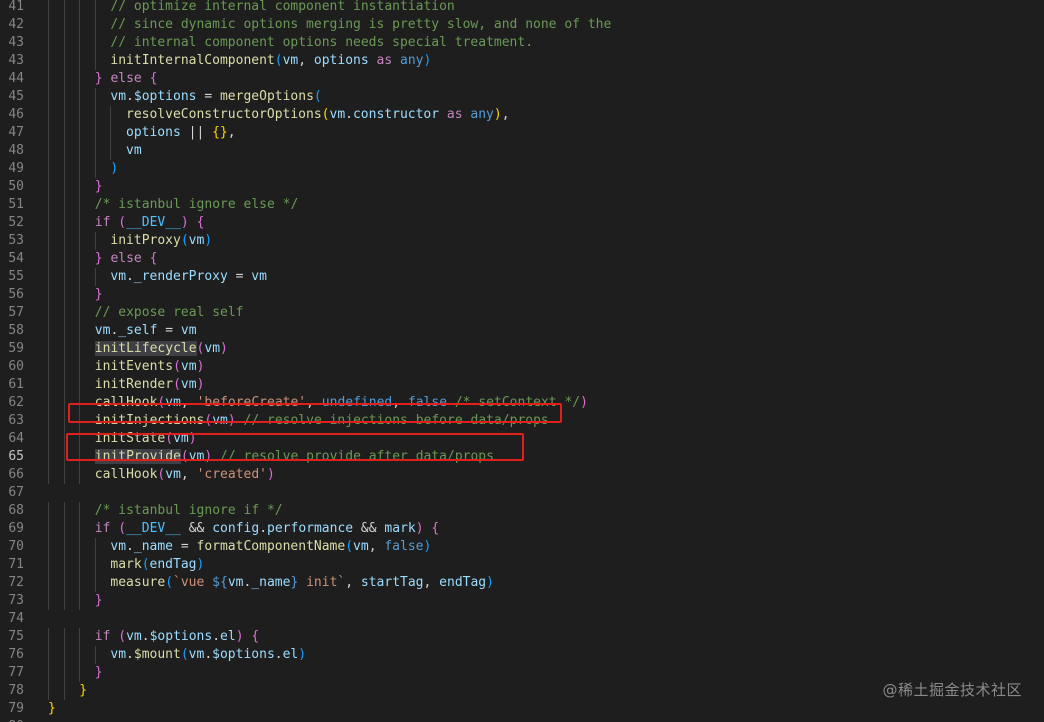 The height and width of the screenshot is (722, 1044). I want to click on line-code: ), so click(114, 169).